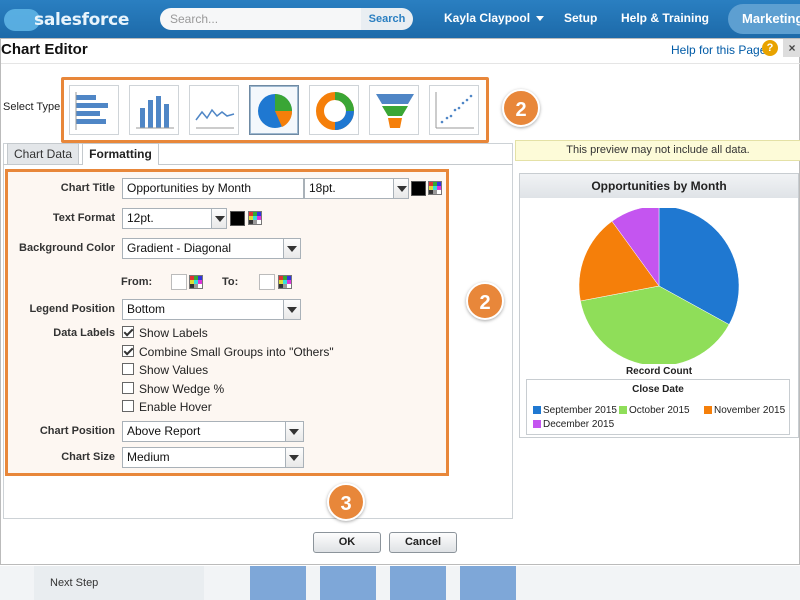 This screenshot has height=600, width=800. What do you see at coordinates (401, 188) in the screenshot?
I see `chart-title-size-dropdown` at bounding box center [401, 188].